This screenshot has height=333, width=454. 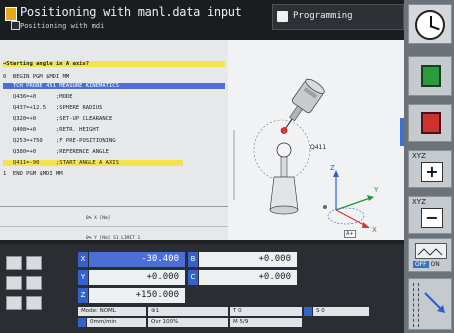 What do you see at coordinates (62, 26) in the screenshot?
I see `operating-mode-subtitle: Positioning with mdi` at bounding box center [62, 26].